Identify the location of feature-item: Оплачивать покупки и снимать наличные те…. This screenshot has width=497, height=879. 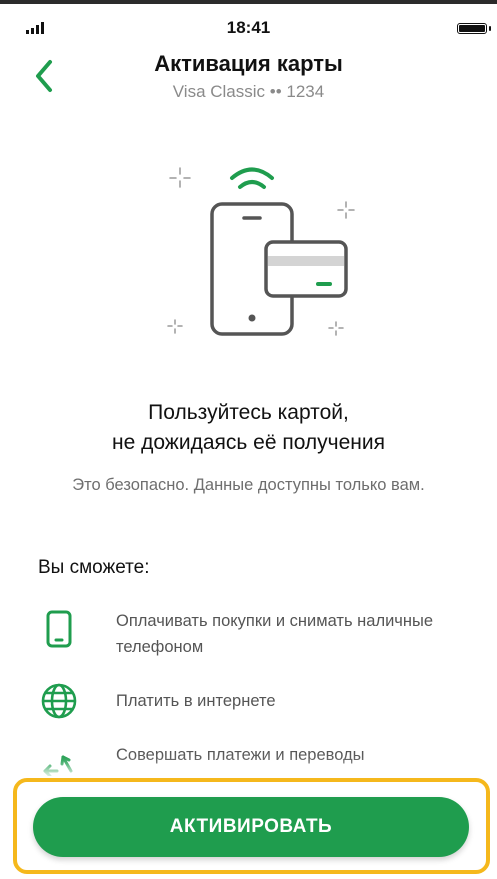
(242, 634).